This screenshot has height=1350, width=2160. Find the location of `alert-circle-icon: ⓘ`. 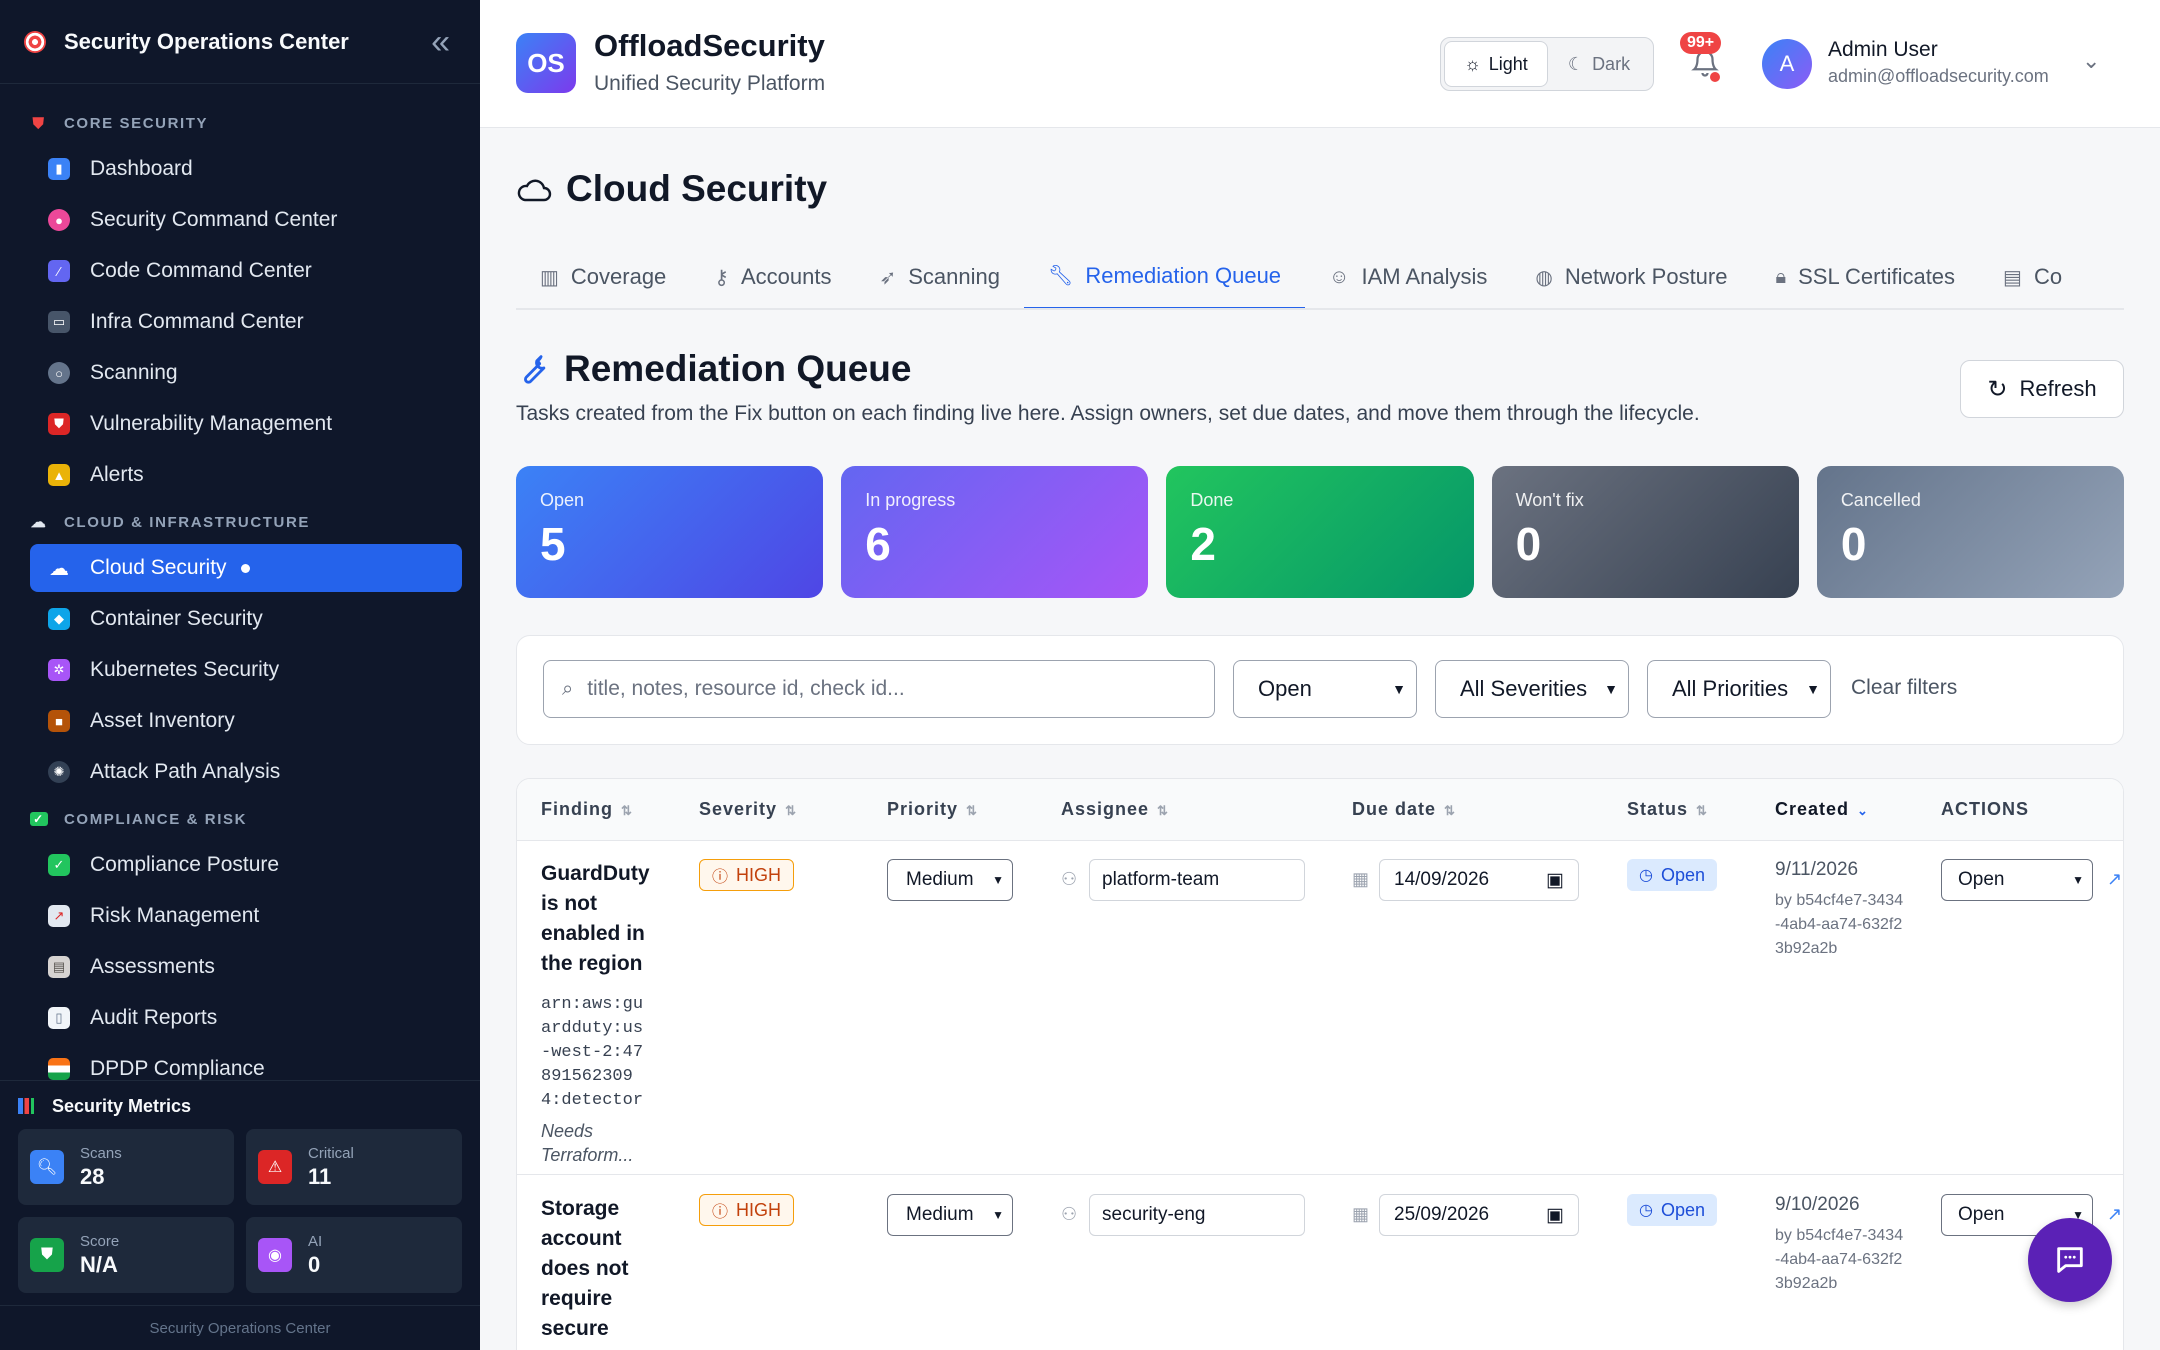

alert-circle-icon: ⓘ is located at coordinates (720, 1212).